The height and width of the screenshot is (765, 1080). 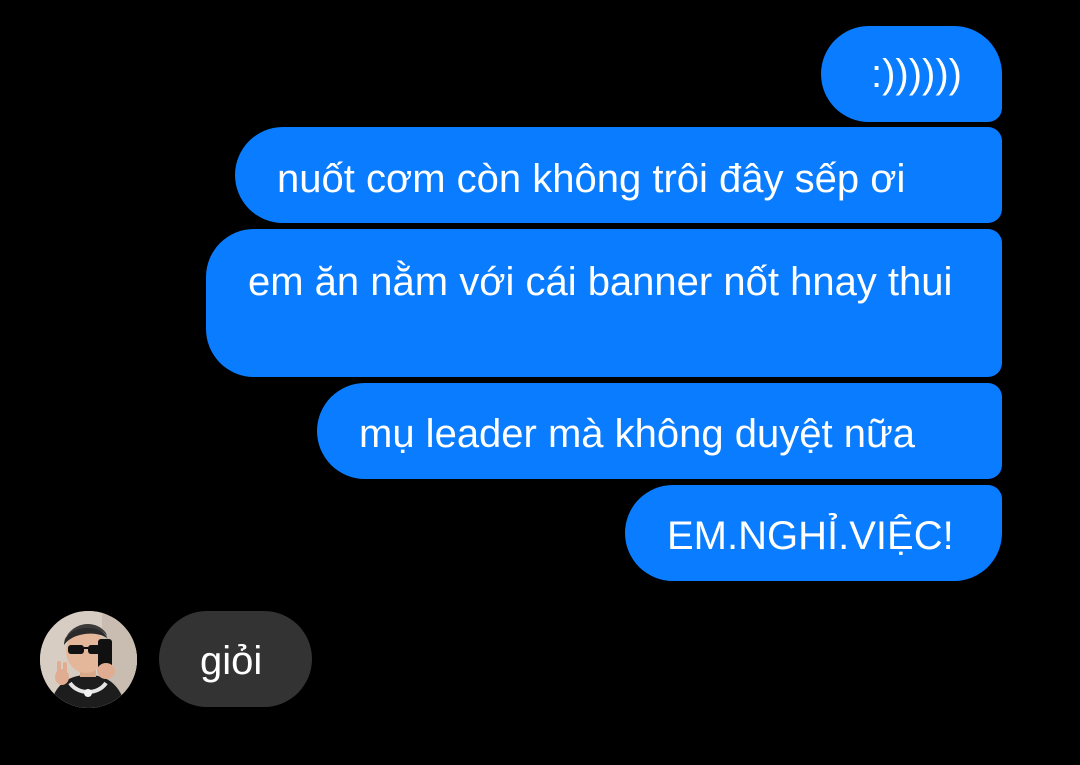 What do you see at coordinates (600, 282) in the screenshot?
I see `message-text: em ăn nằm với cái banner nốt hnay thui` at bounding box center [600, 282].